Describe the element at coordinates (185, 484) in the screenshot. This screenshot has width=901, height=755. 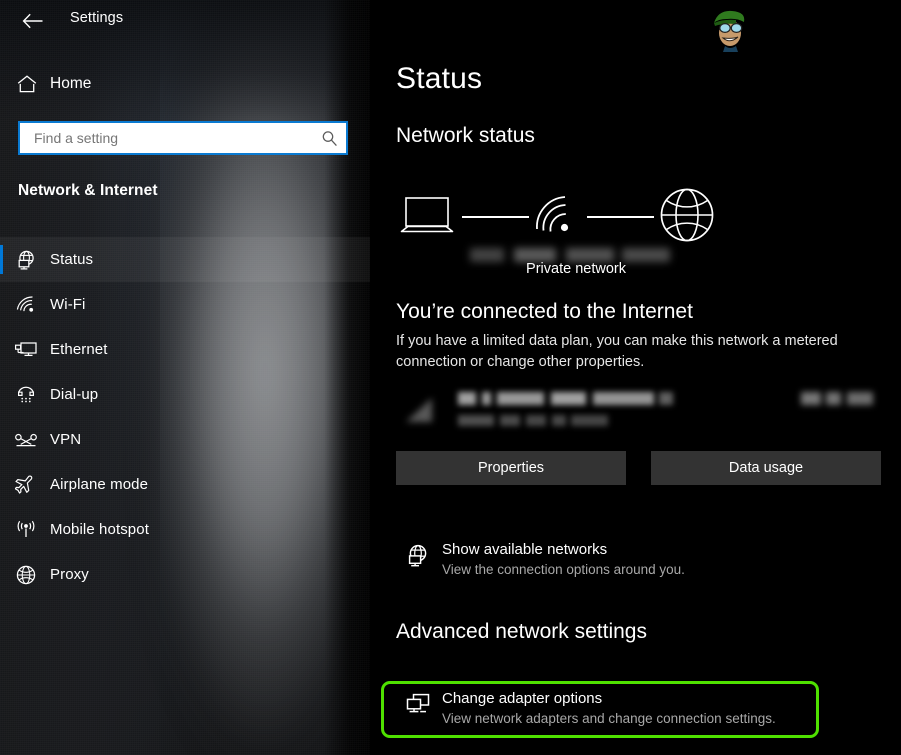
I see `sidebar-item-airplane-mode: Airplane mode` at that location.